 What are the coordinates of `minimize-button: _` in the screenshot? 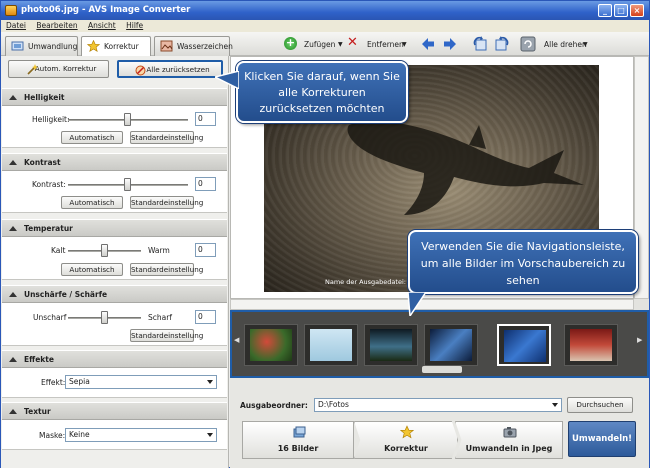 It's located at (605, 10).